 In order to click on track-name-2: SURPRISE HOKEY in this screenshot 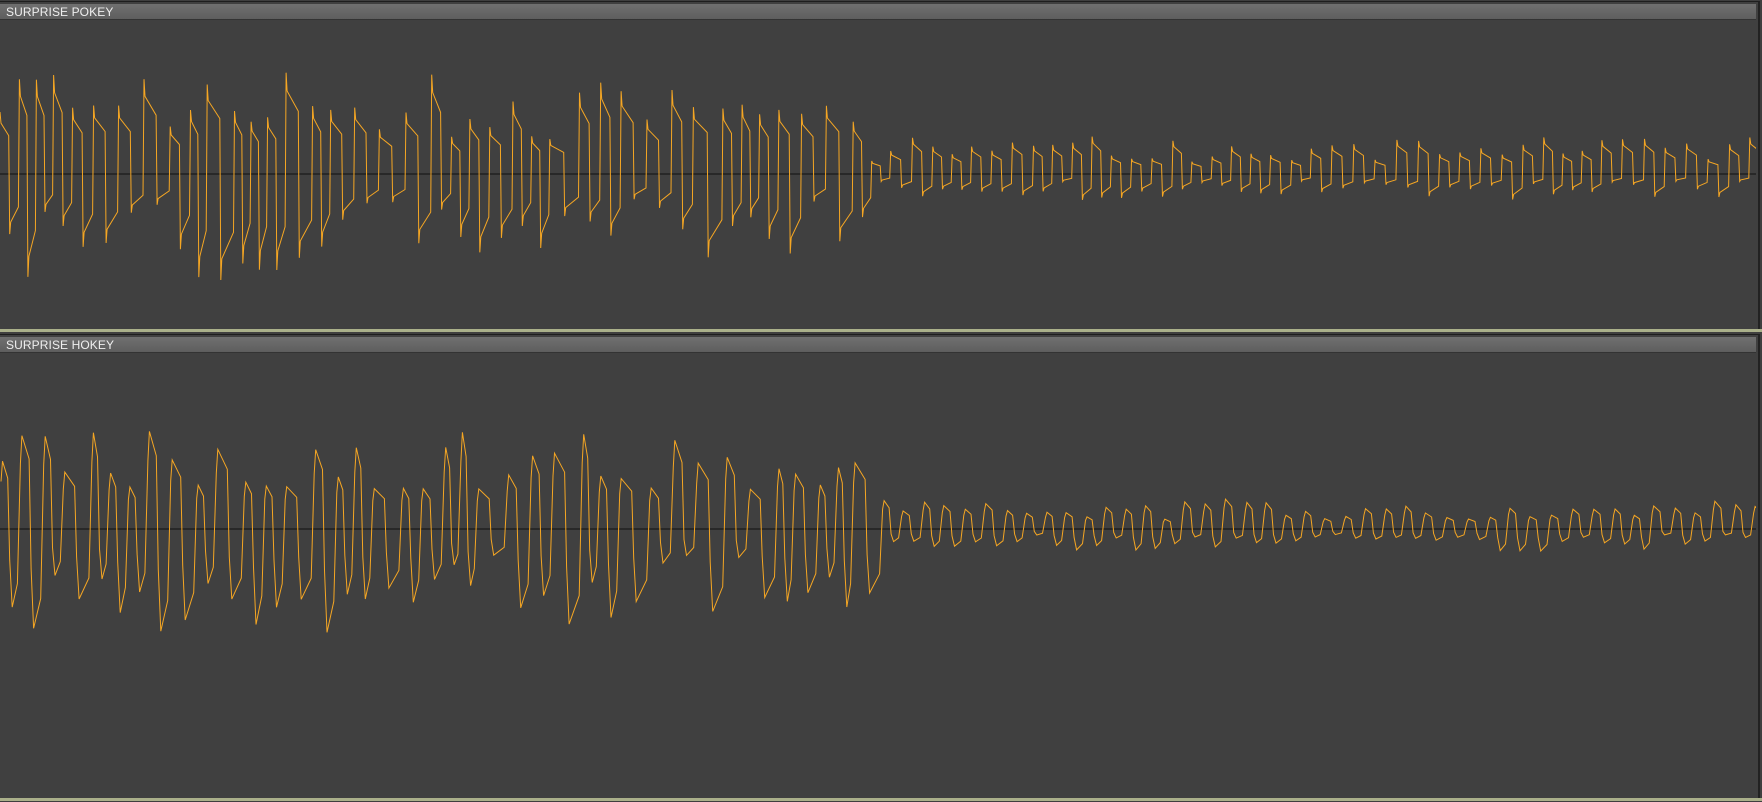, I will do `click(60, 345)`.